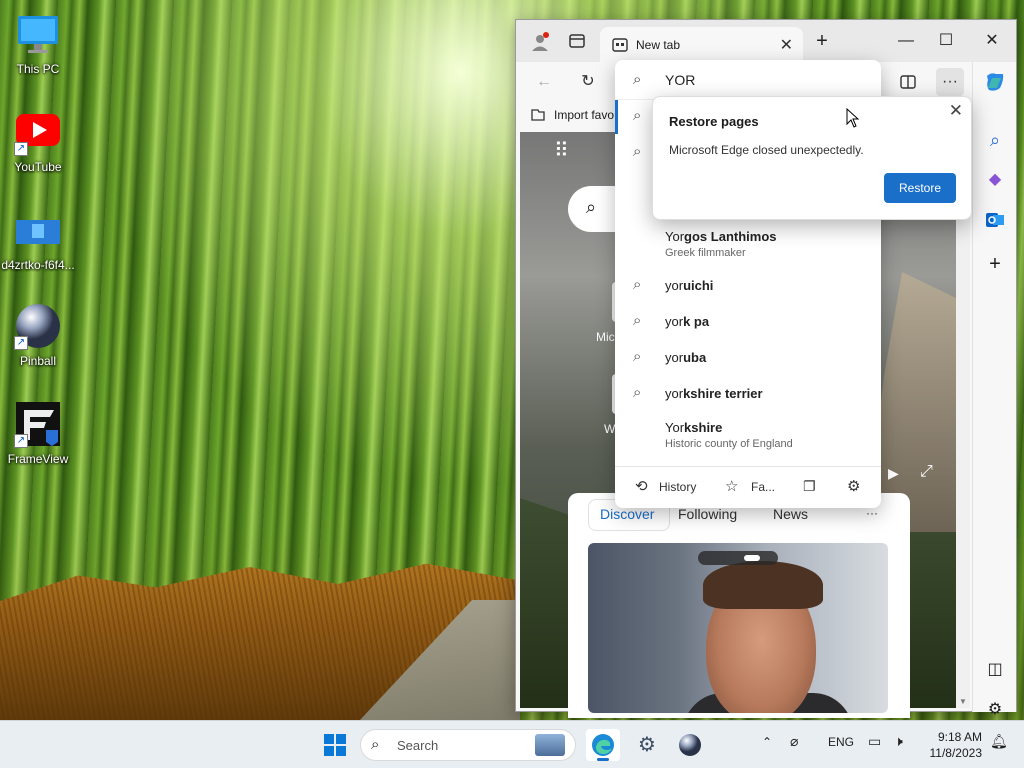 This screenshot has height=768, width=1024. I want to click on play-icon: ▶, so click(893, 473).